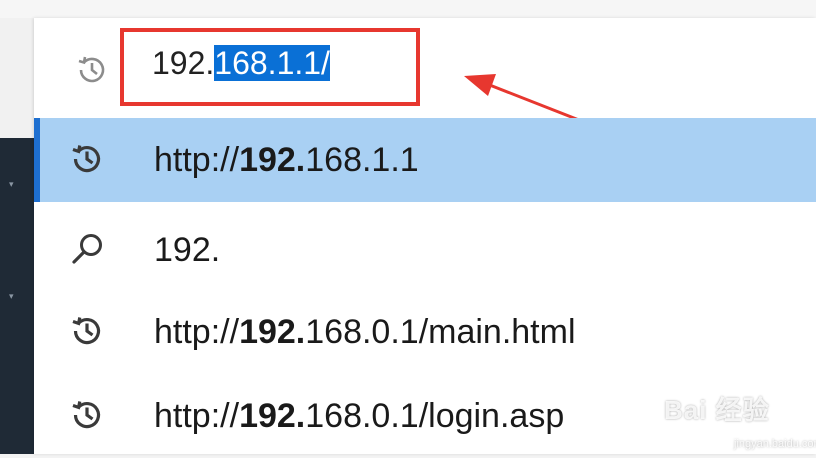 The height and width of the screenshot is (458, 816). What do you see at coordinates (270, 67) in the screenshot?
I see `annotation-highlight-box` at bounding box center [270, 67].